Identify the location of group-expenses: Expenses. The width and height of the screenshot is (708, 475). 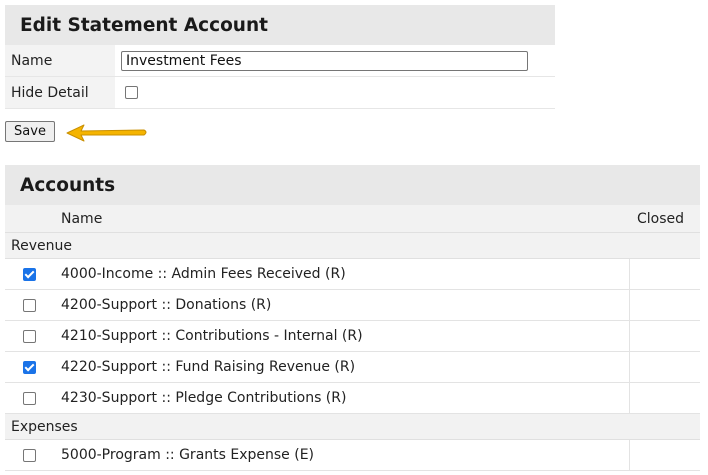
(352, 427).